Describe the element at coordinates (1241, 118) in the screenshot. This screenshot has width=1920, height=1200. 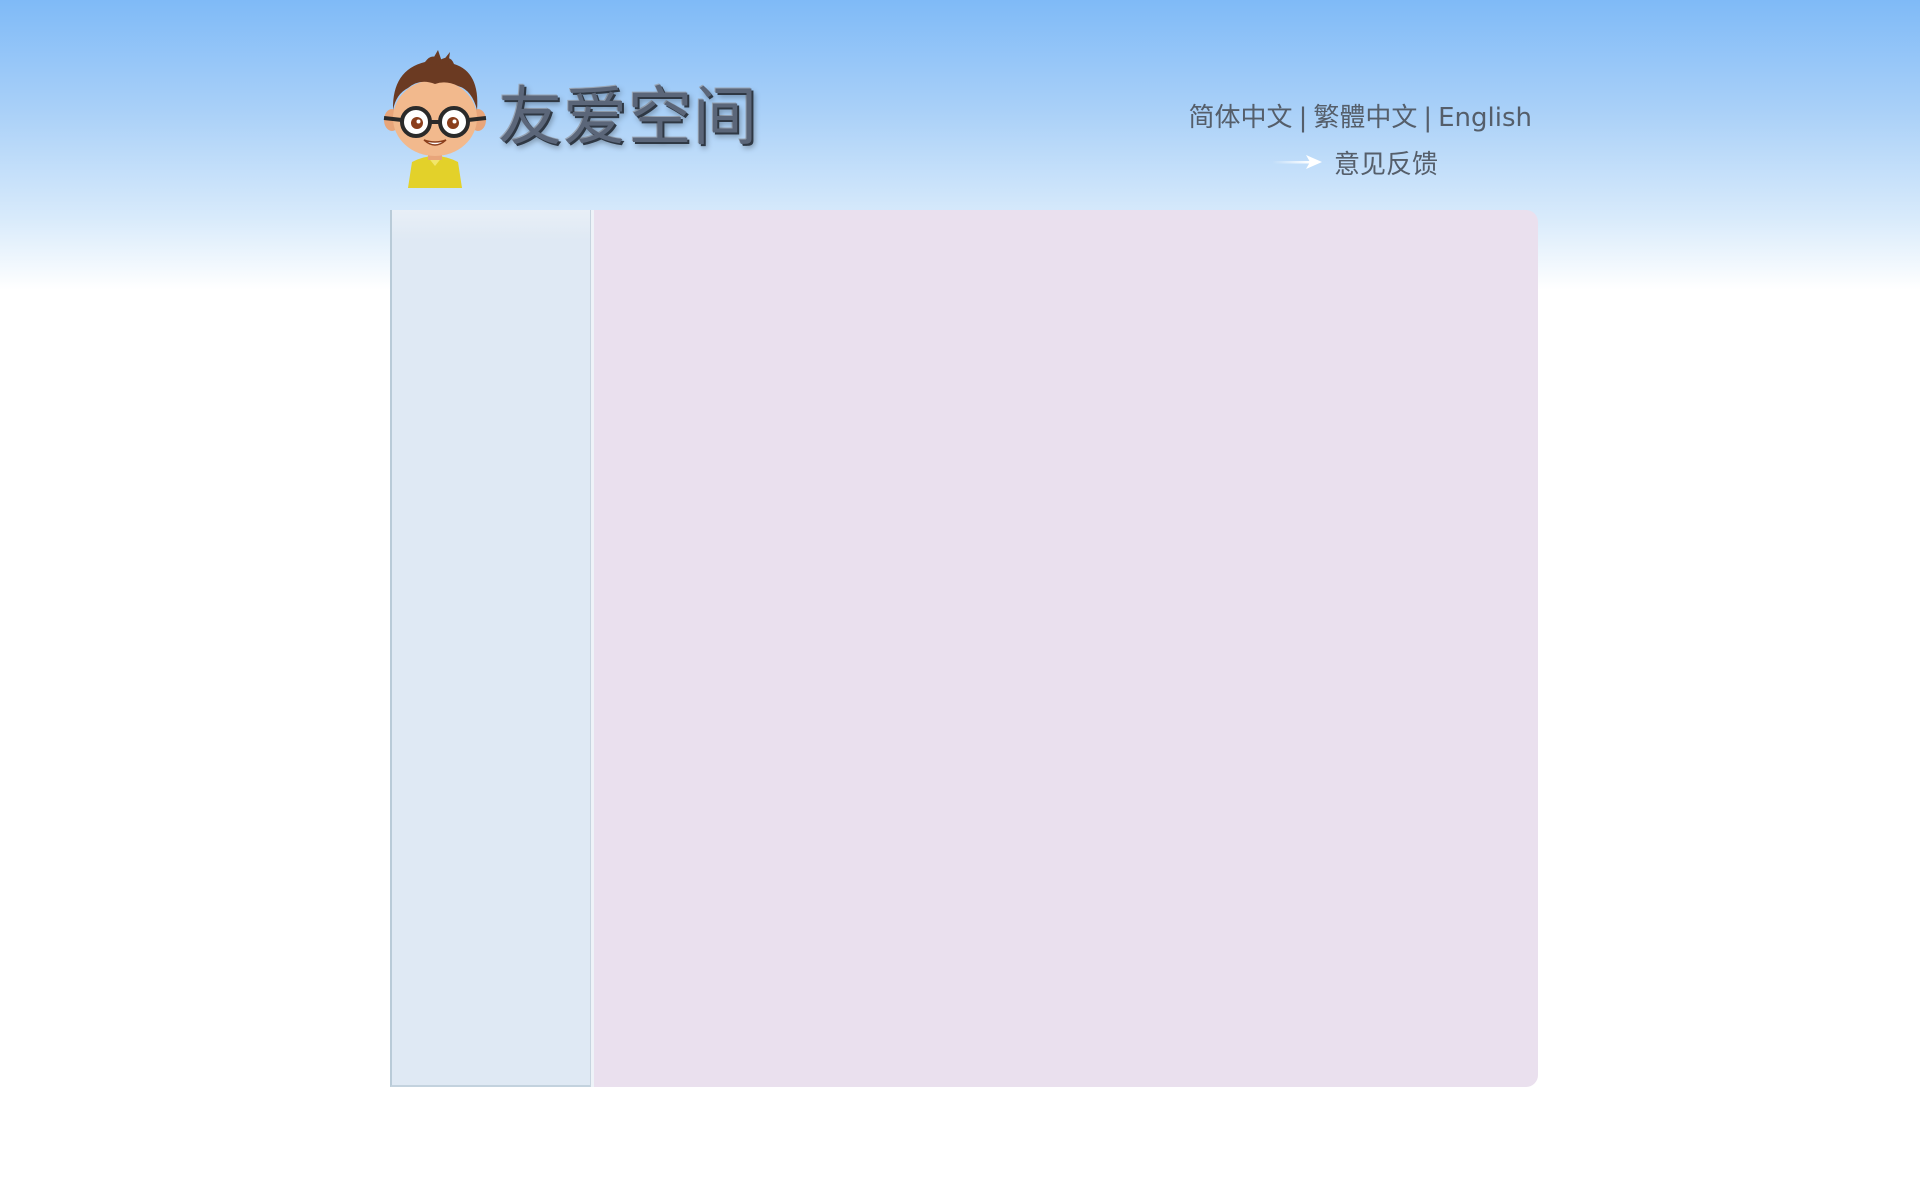
I see `lang-simplified-chinese-link: 简体中文` at that location.